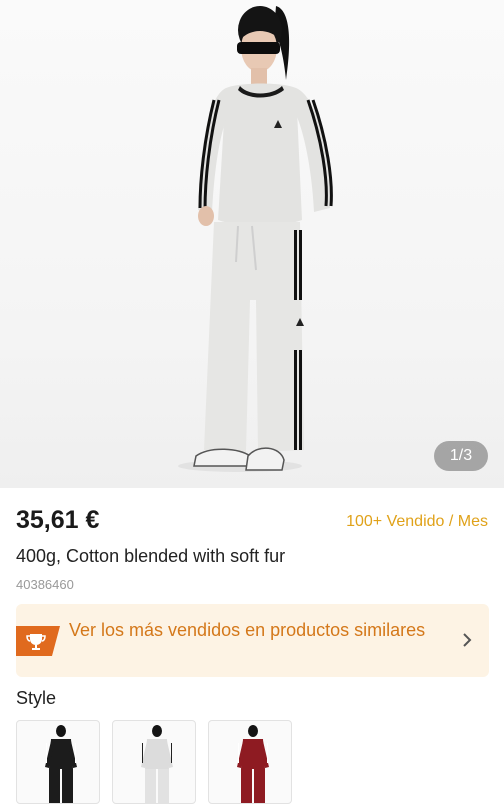 This screenshot has width=504, height=804. I want to click on sold-count: 100+ Vendido / Mes, so click(417, 521).